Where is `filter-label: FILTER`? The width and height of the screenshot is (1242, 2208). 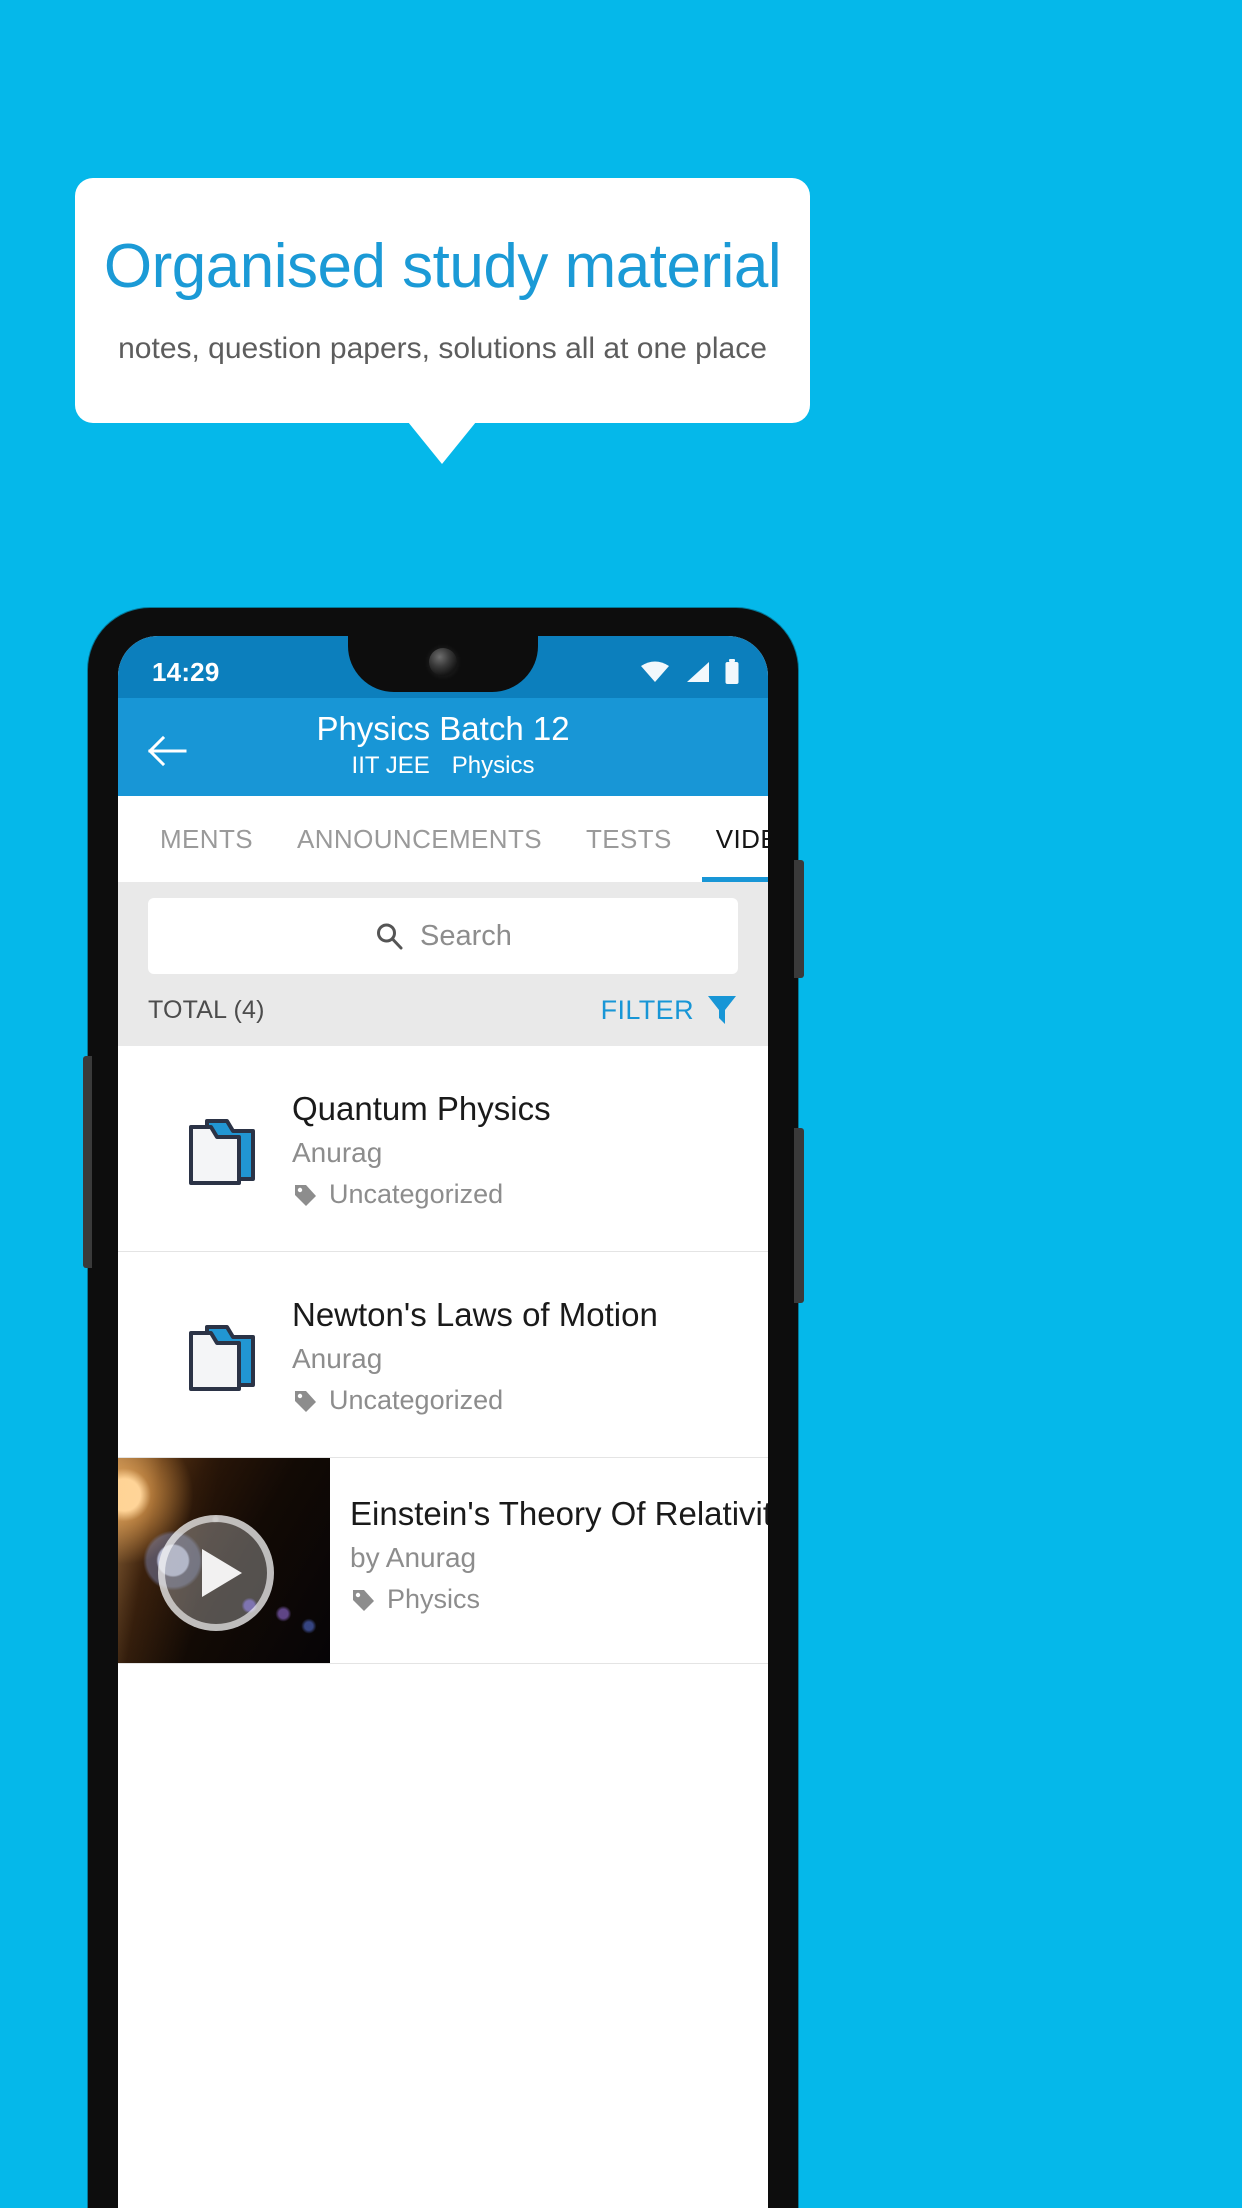
filter-label: FILTER is located at coordinates (647, 1009).